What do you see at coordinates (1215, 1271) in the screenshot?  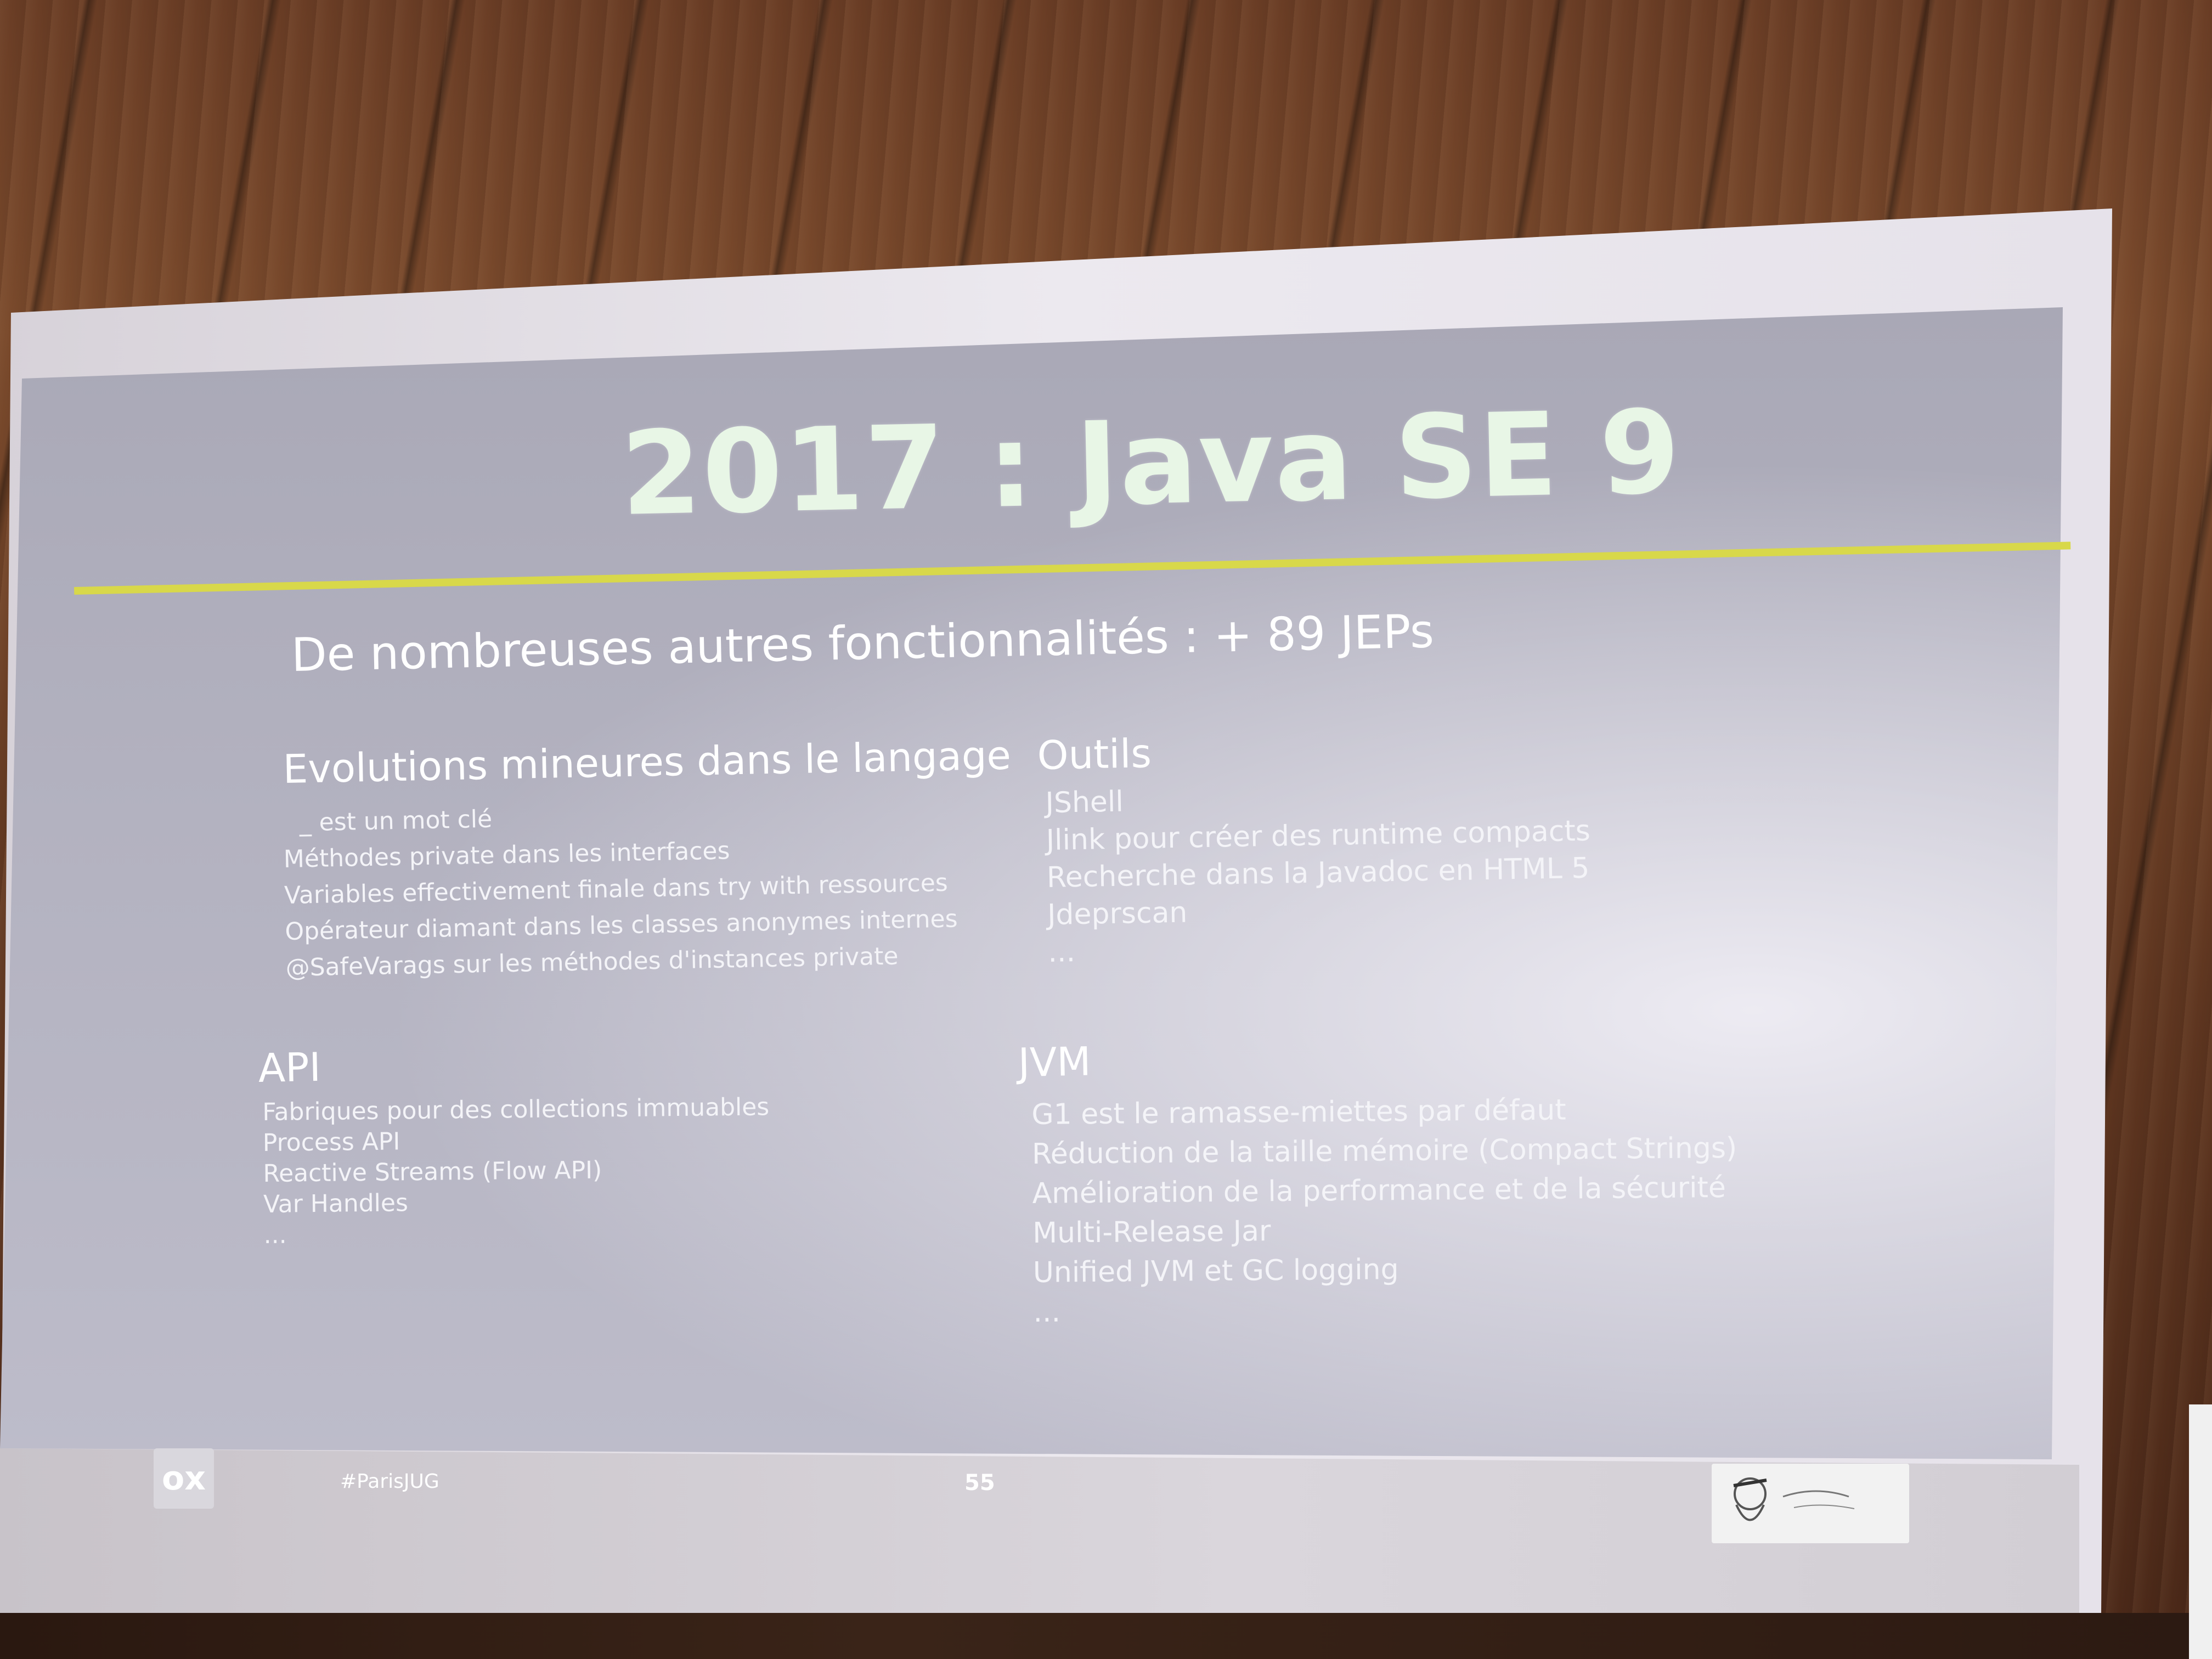 I see `list-item: Unified JVM et GC logging` at bounding box center [1215, 1271].